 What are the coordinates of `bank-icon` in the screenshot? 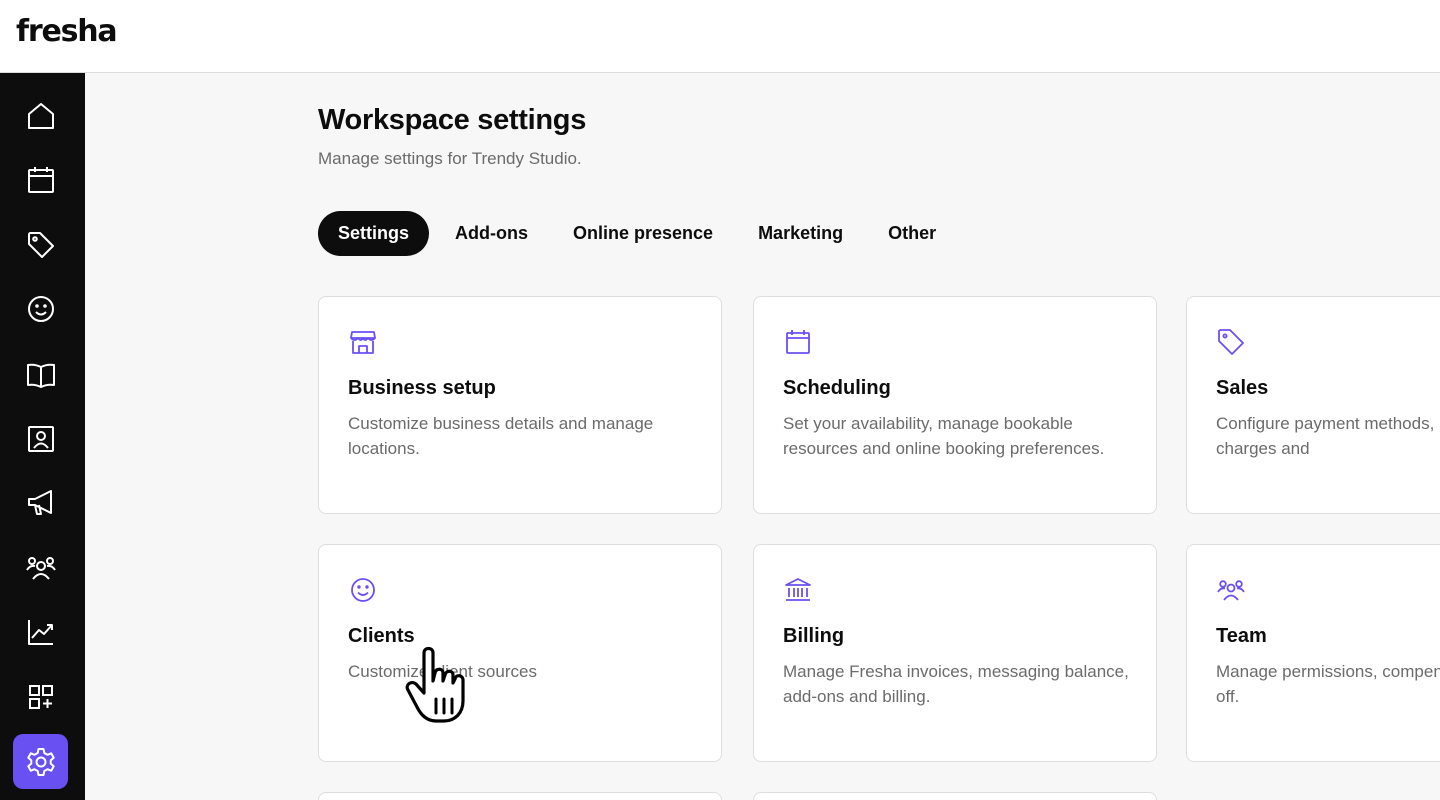 It's located at (798, 590).